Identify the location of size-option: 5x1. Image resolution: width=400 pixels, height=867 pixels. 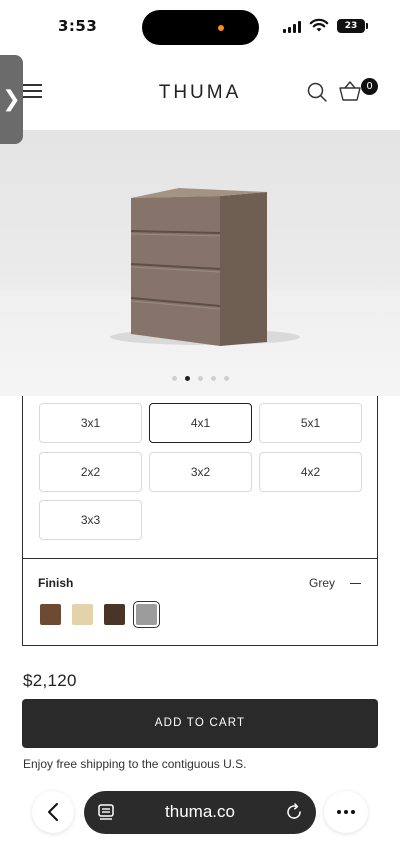
(310, 423).